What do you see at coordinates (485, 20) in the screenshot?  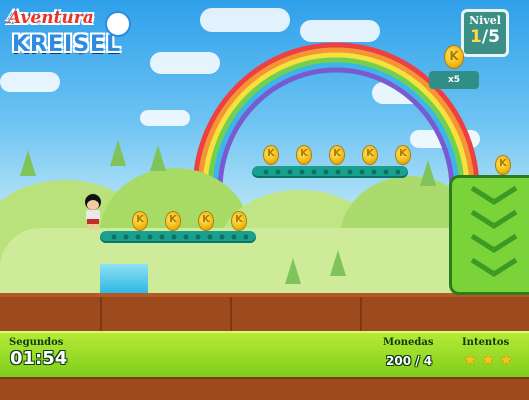 I see `level-label: Nivel` at bounding box center [485, 20].